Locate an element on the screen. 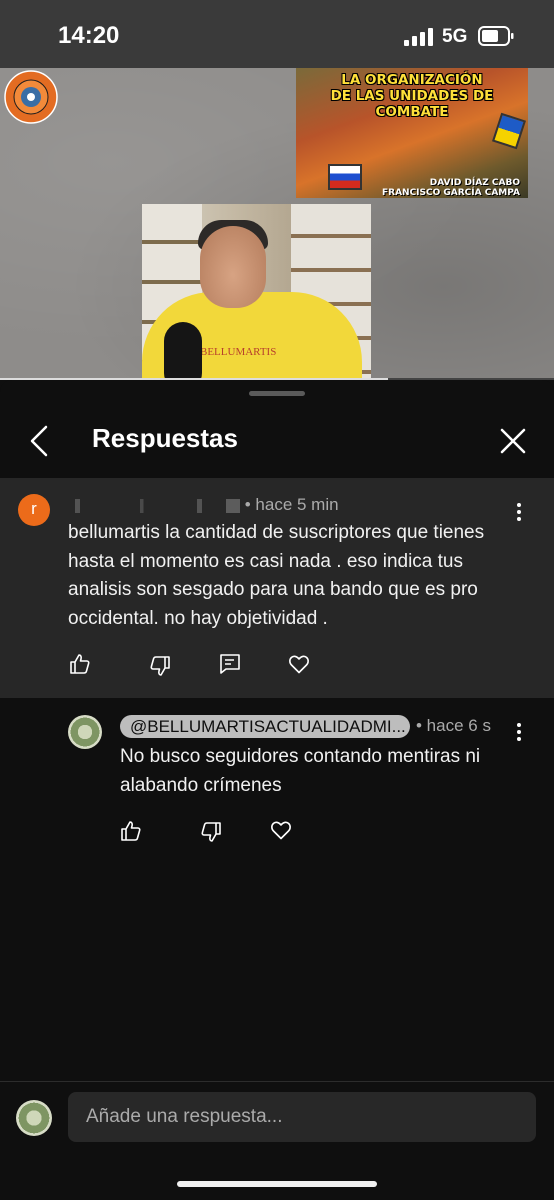 The image size is (554, 1200). reply-author-avatar is located at coordinates (85, 732).